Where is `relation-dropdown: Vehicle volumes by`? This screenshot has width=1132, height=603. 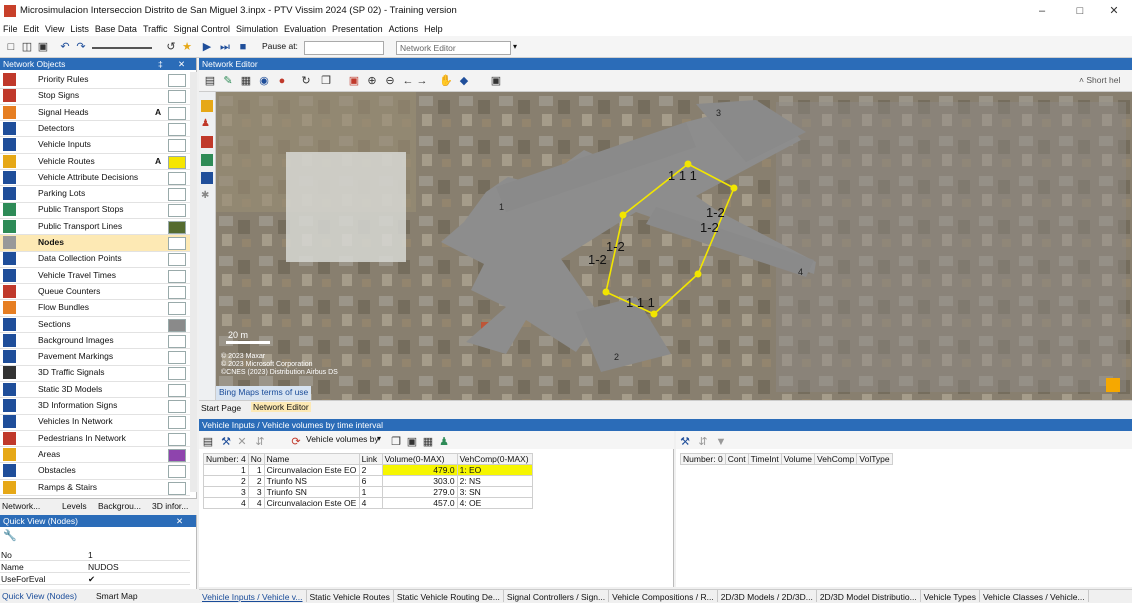 relation-dropdown: Vehicle volumes by is located at coordinates (342, 439).